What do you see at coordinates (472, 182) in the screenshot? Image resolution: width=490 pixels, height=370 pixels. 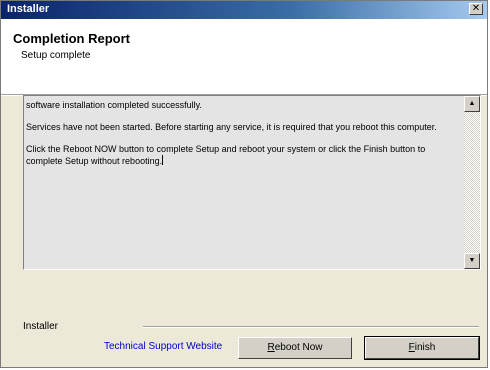 I see `vertical-scrollbar: ▲ ▼` at bounding box center [472, 182].